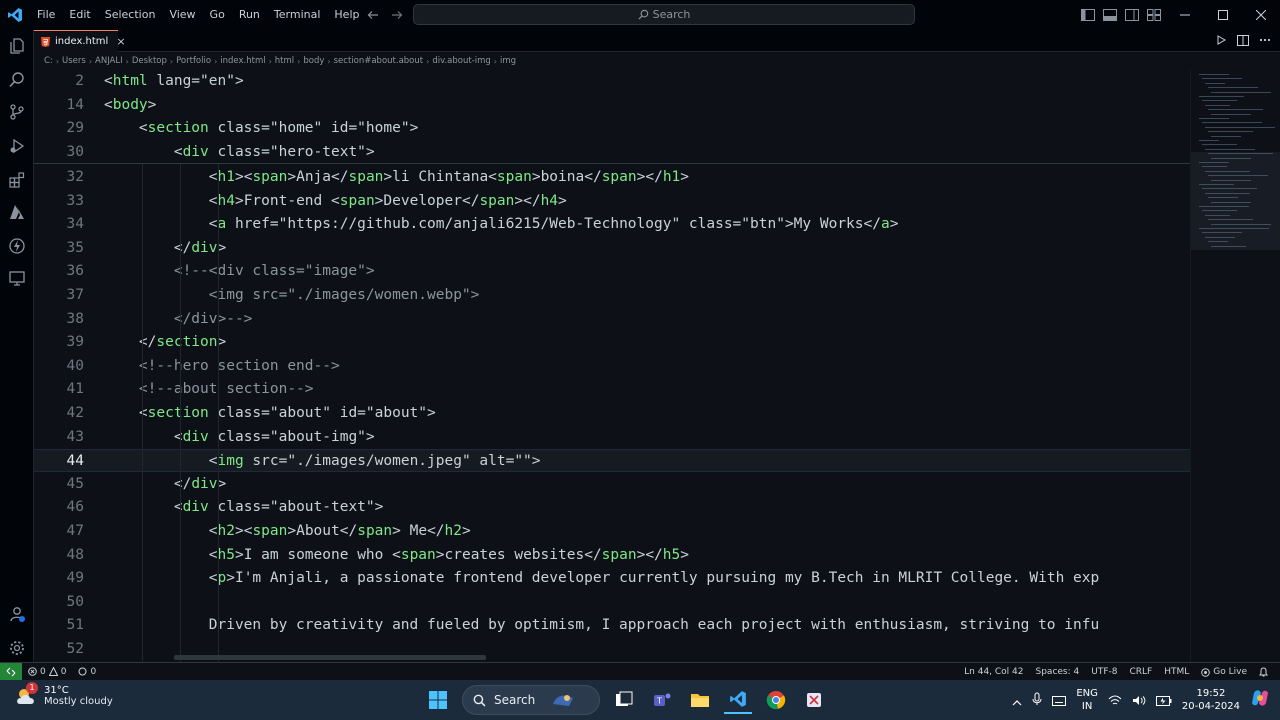 The image size is (1280, 720). Describe the element at coordinates (438, 700) in the screenshot. I see `windows-start-icon` at that location.